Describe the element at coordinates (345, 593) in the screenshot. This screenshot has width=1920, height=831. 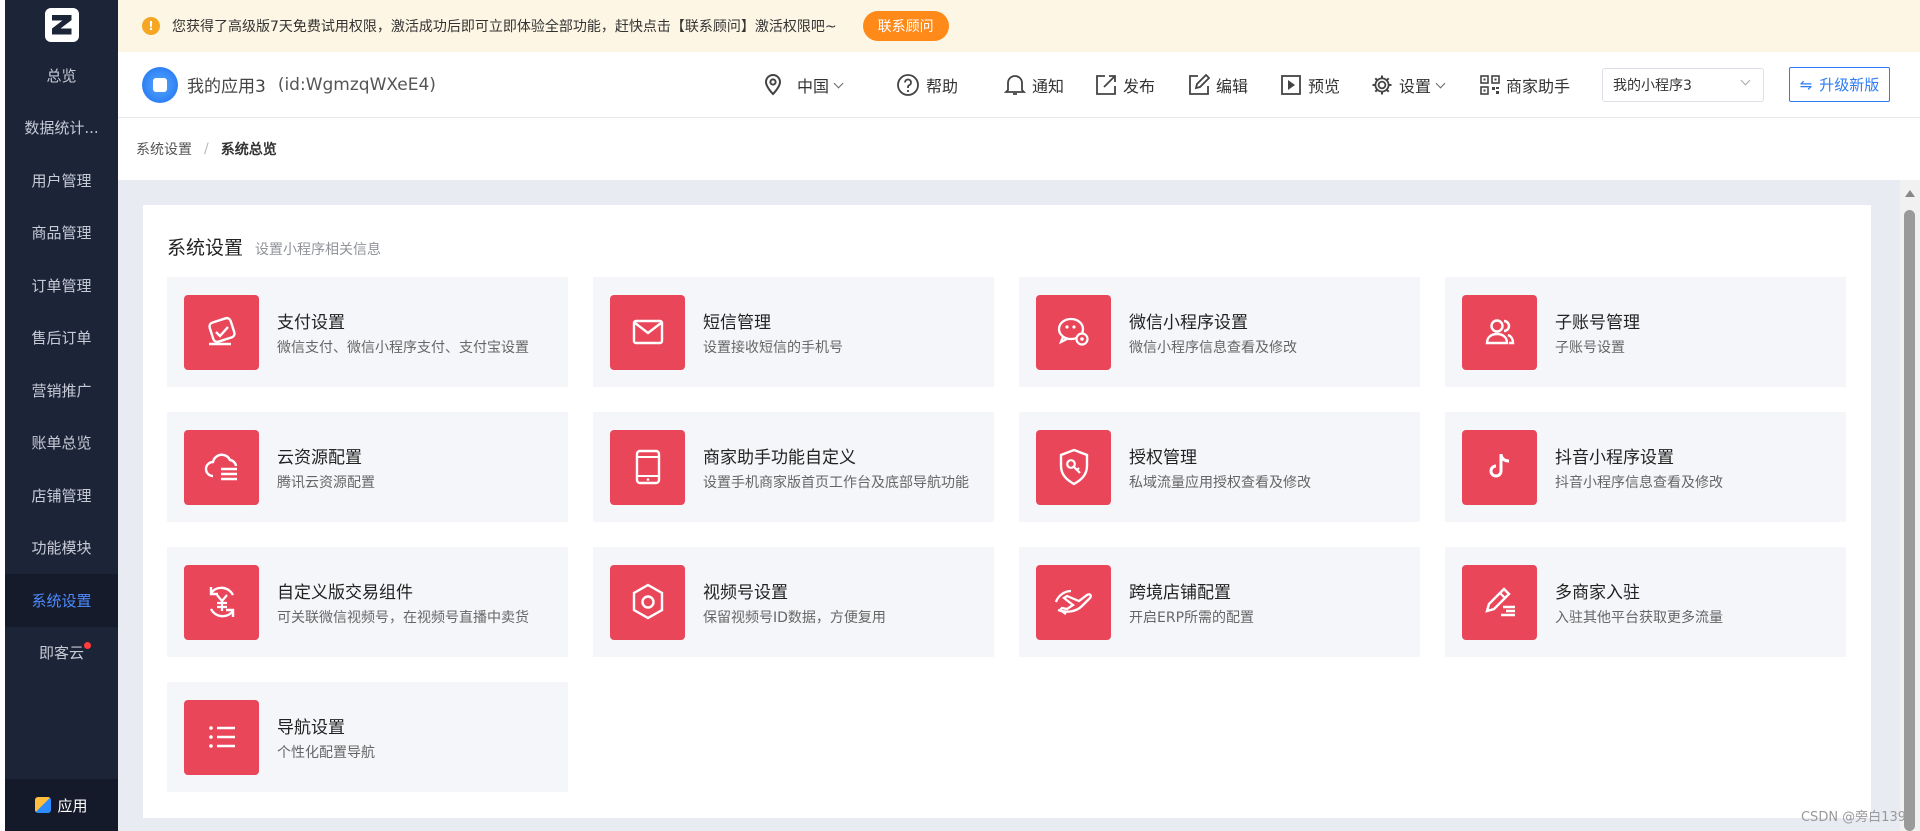
I see `card-title: 自定义版交易组件` at that location.